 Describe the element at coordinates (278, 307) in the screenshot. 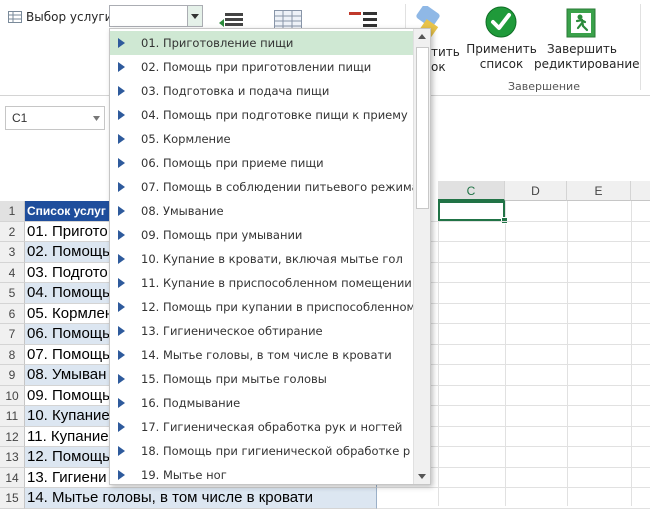

I see `dropdown-item-label: 12. Помощь при купании в приспособленном` at that location.